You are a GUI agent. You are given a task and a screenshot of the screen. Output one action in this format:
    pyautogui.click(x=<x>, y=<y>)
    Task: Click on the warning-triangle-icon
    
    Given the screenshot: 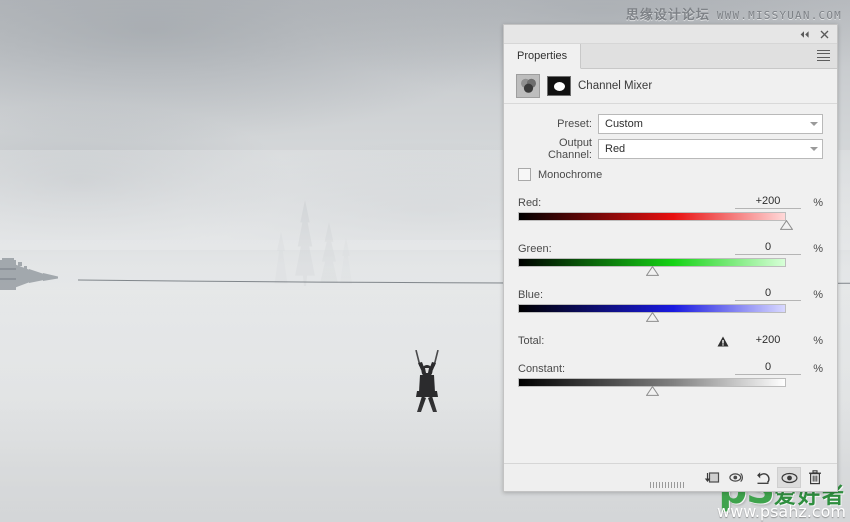 What is the action you would take?
    pyautogui.click(x=723, y=341)
    